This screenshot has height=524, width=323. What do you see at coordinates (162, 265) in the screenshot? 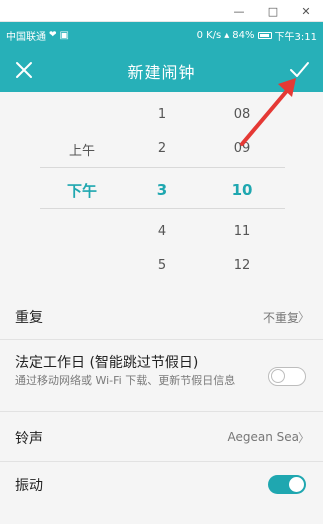
I see `hour-option: 5` at bounding box center [162, 265].